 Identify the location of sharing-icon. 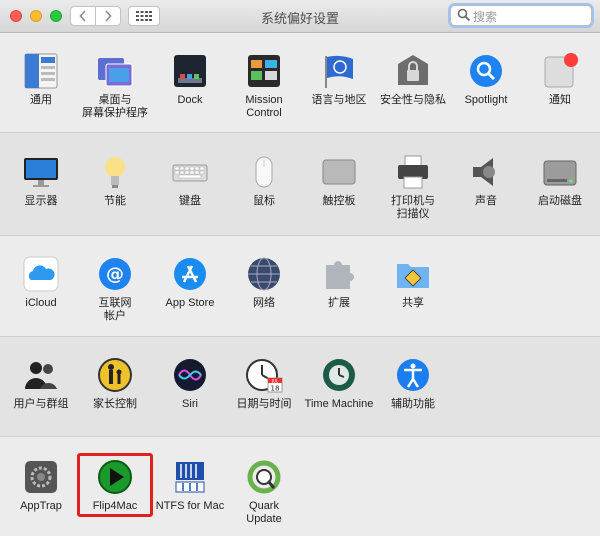
(413, 274).